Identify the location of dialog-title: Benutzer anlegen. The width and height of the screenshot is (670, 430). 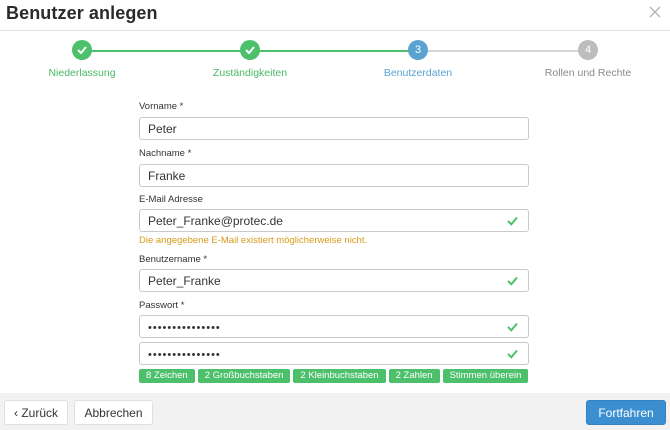
(82, 13).